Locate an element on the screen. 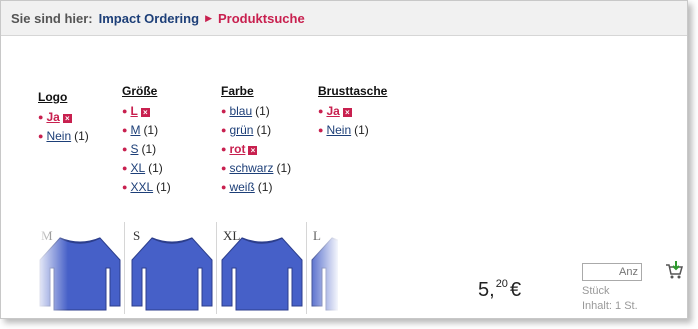  breadcrumb-label: Sie sind hier: is located at coordinates (52, 18).